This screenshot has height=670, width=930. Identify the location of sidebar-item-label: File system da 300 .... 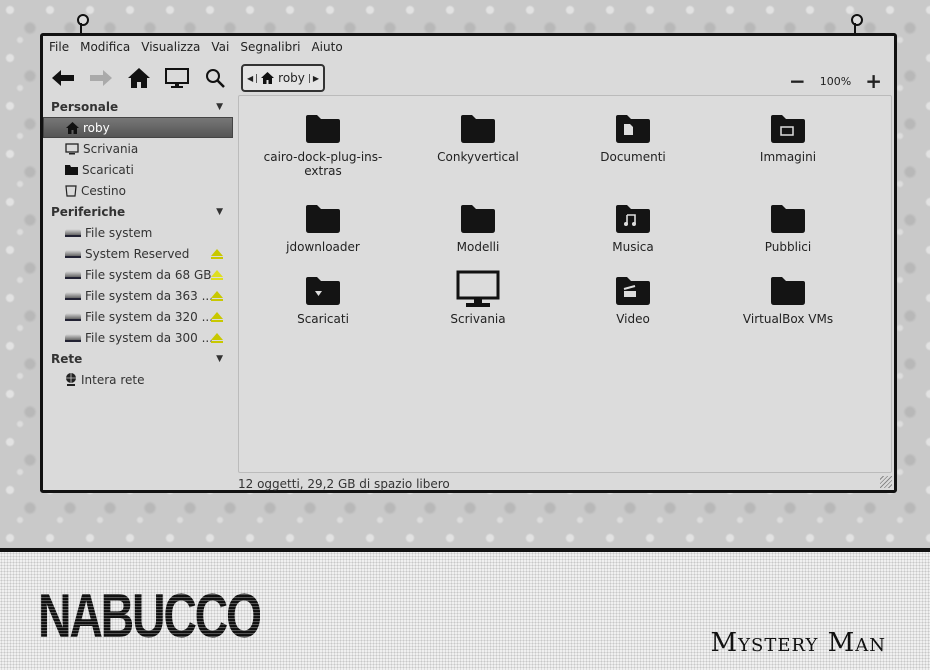
(149, 337).